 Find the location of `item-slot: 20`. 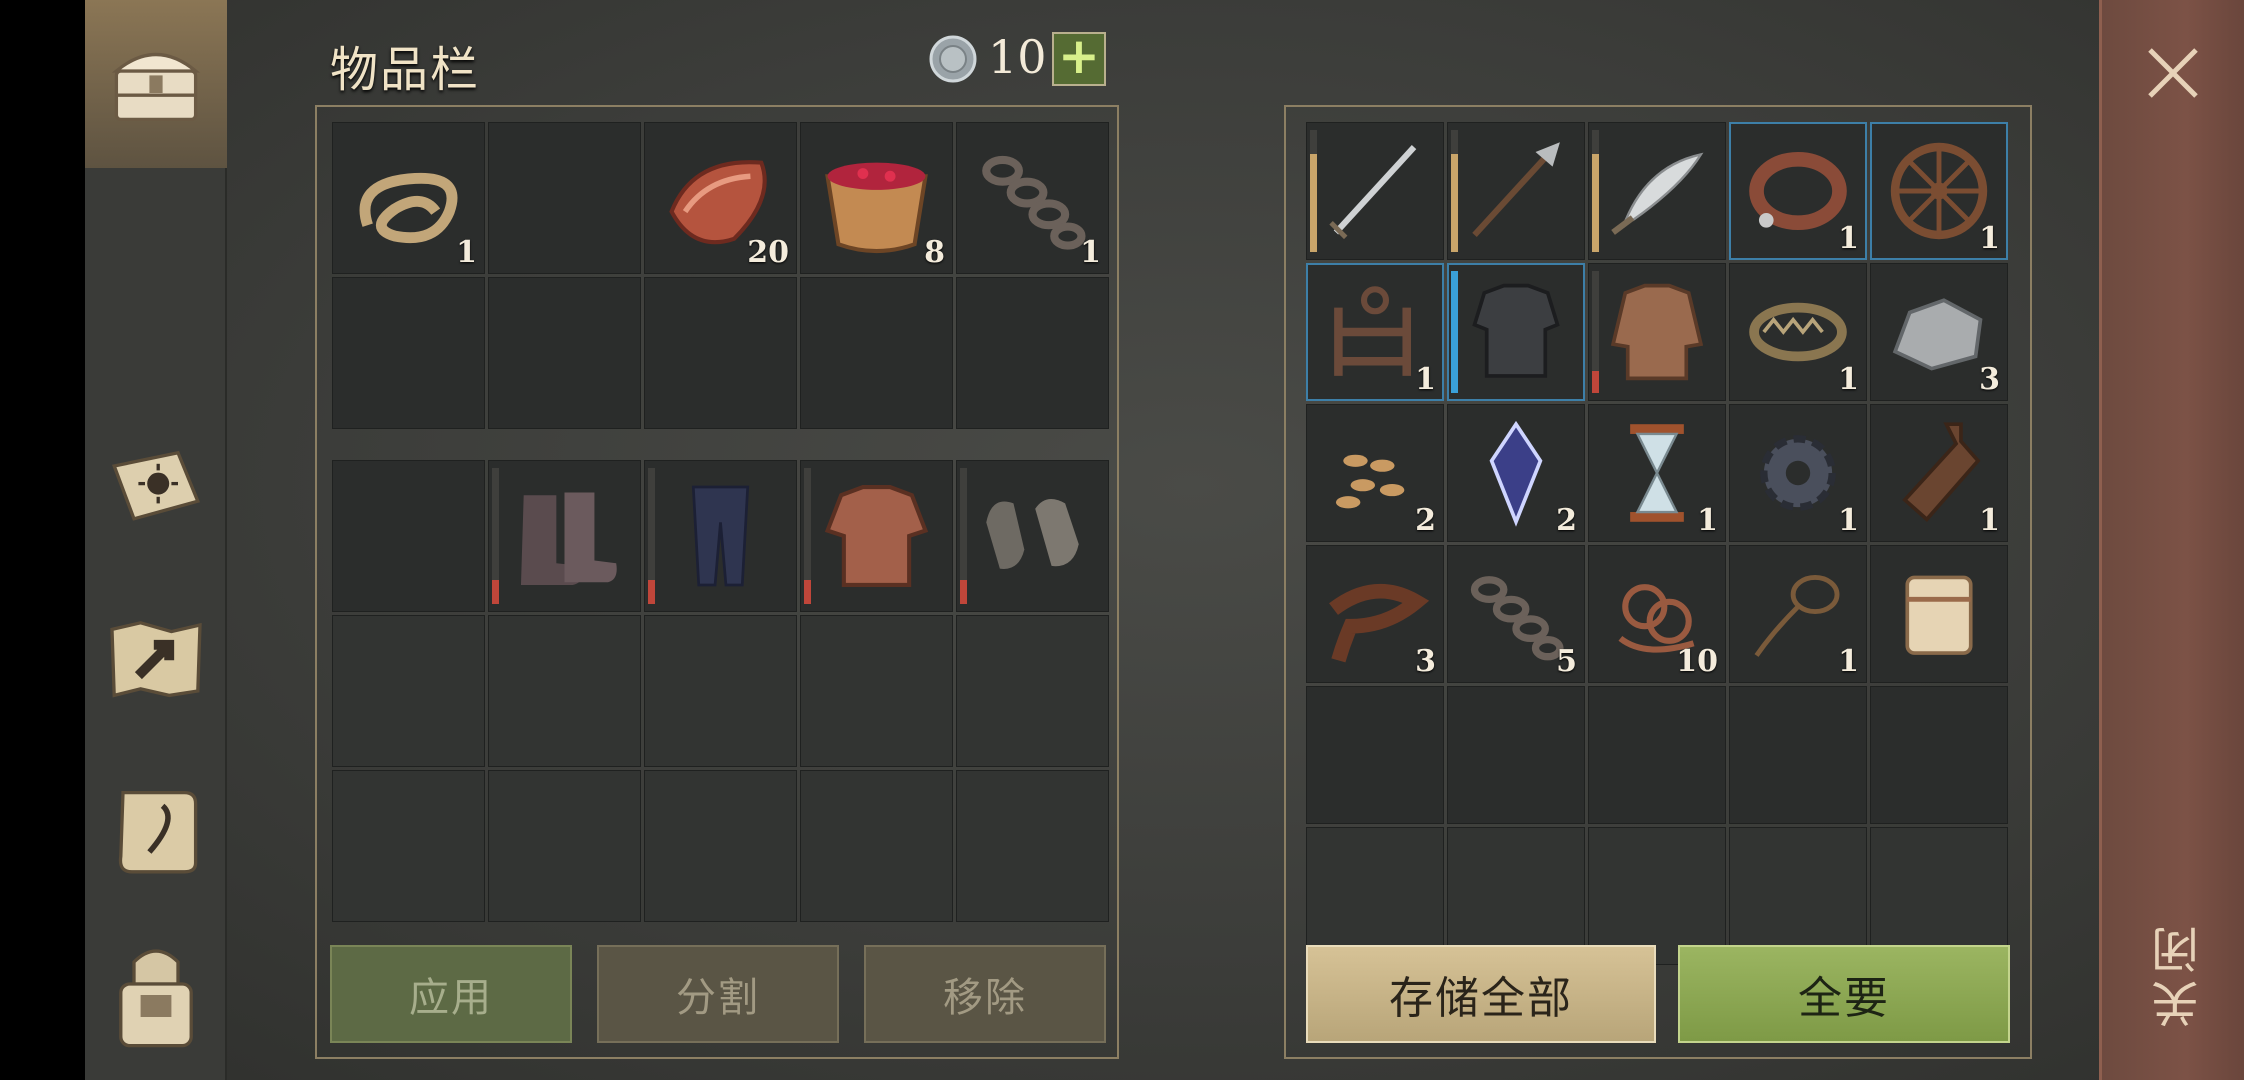

item-slot: 20 is located at coordinates (720, 198).